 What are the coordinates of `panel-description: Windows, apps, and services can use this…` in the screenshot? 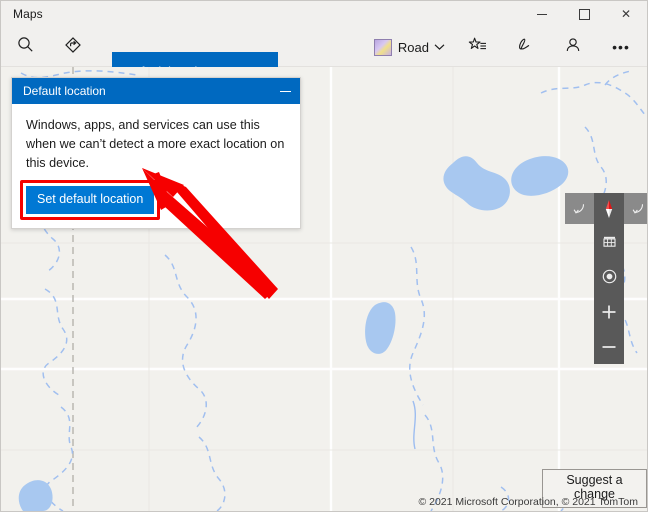 It's located at (155, 144).